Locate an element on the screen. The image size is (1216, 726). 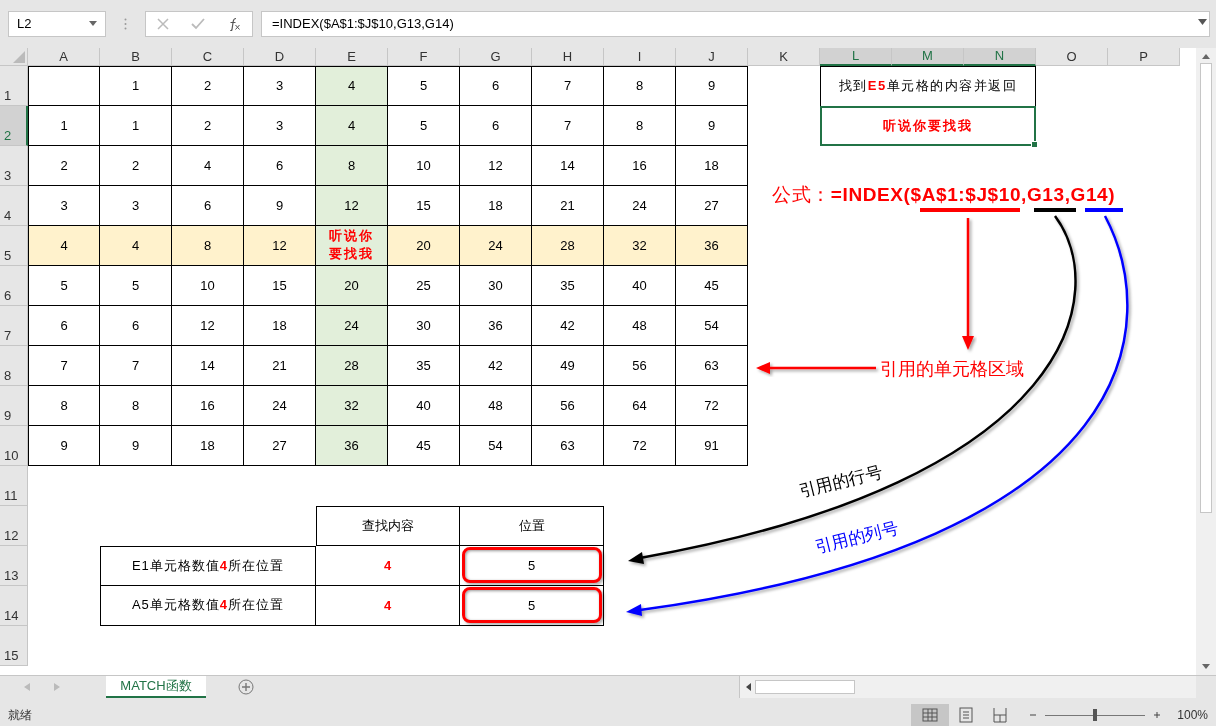
table-cell: 56 is located at coordinates (640, 365).